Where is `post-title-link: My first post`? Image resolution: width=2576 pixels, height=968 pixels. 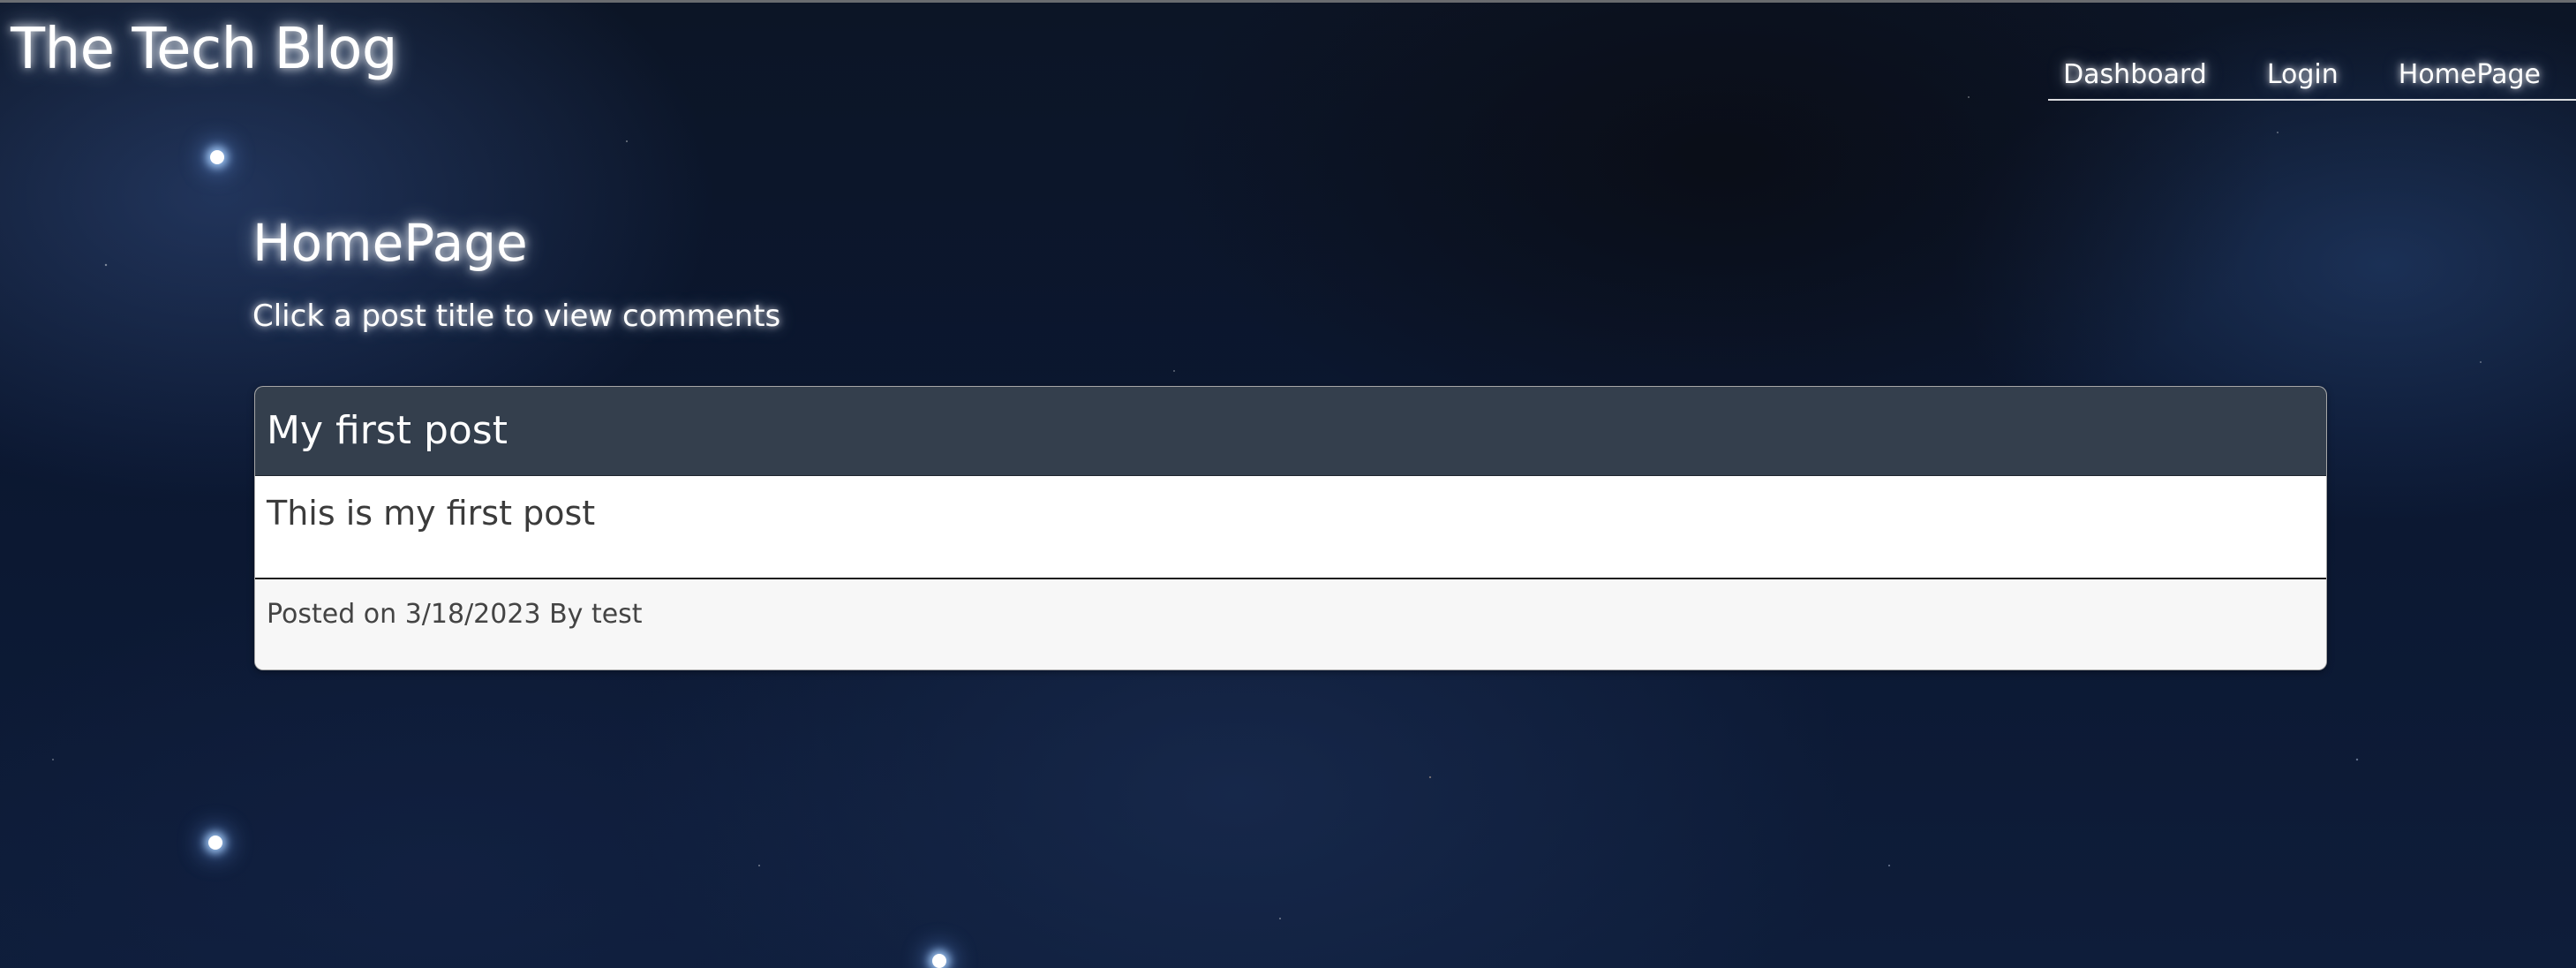
post-title-link: My first post is located at coordinates (388, 431).